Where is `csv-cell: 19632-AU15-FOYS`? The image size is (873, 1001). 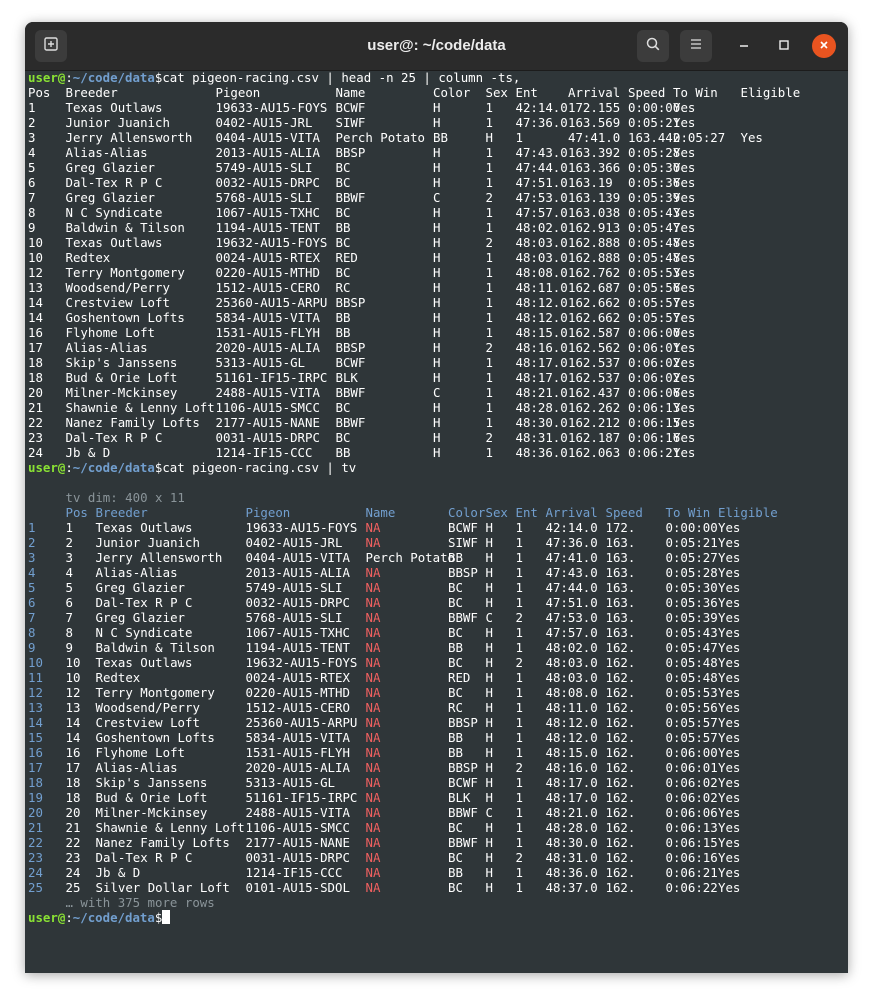
csv-cell: 19632-AU15-FOYS is located at coordinates (271, 242).